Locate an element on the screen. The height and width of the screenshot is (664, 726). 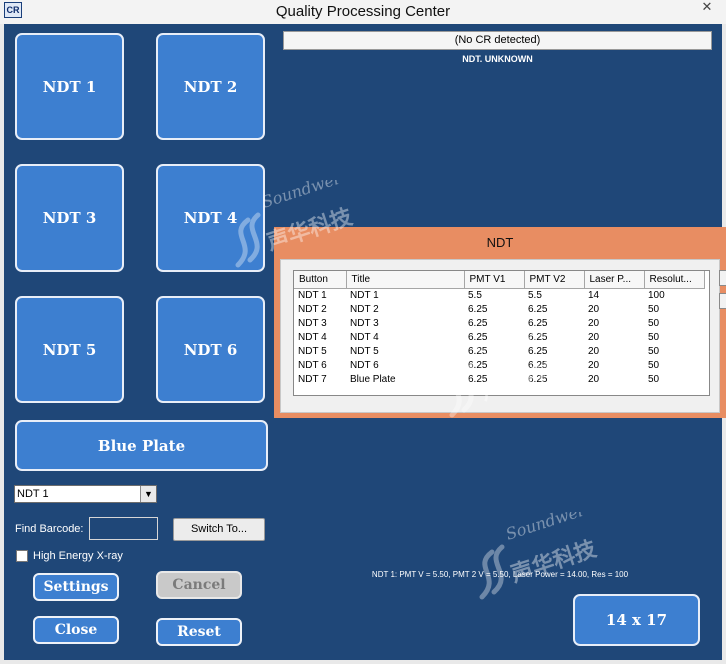
chevron-down-icon: ▼ is located at coordinates (148, 494).